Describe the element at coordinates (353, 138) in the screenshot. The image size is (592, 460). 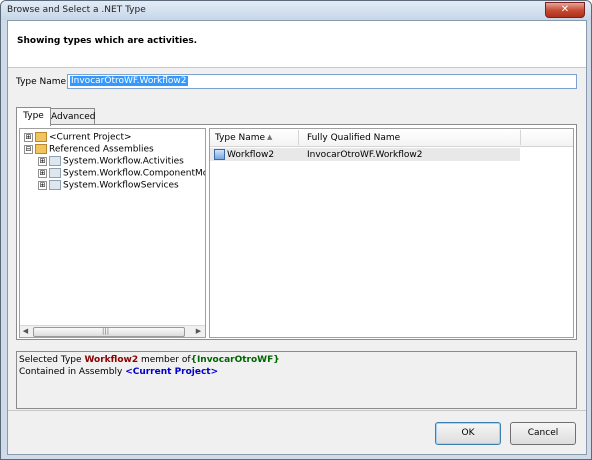
I see `column-header-fully-qualified-name: Fully Qualified Name` at that location.